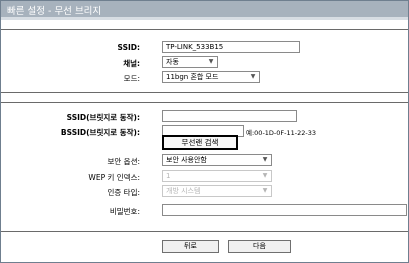 Image resolution: width=409 pixels, height=263 pixels. I want to click on bridge-ssid-input, so click(229, 116).